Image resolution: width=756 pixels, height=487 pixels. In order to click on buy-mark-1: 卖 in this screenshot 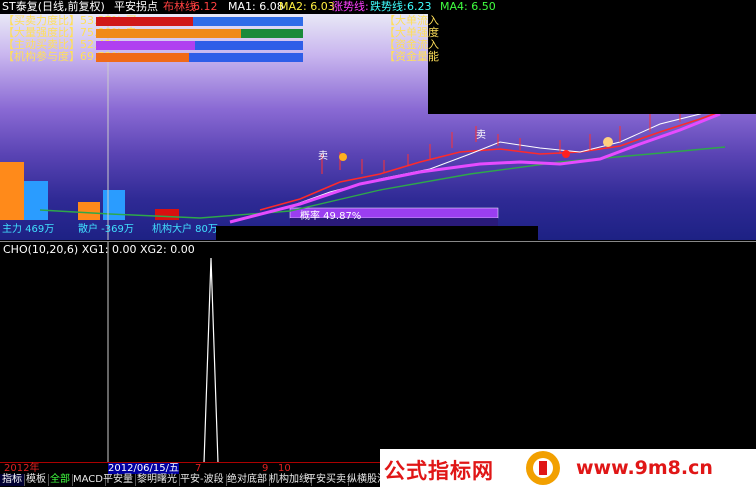, I will do `click(323, 156)`.